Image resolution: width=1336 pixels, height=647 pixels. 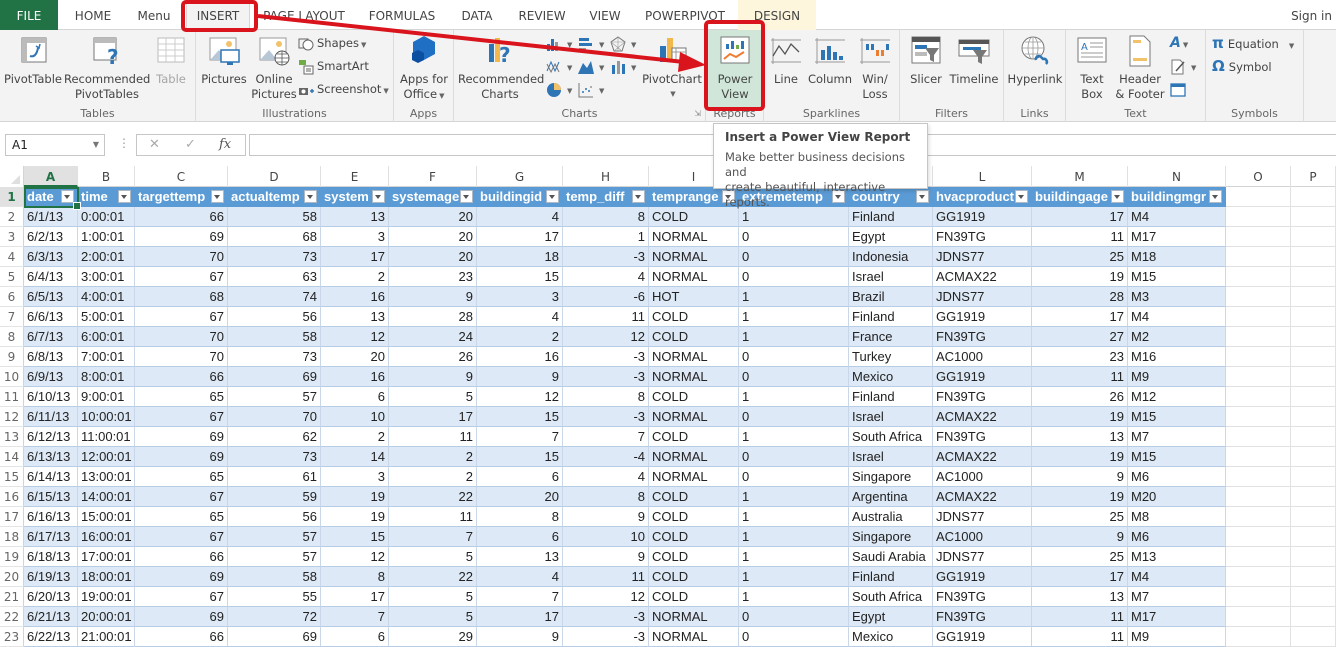 What do you see at coordinates (1177, 397) in the screenshot?
I see `cell-buildingmgr: M12` at bounding box center [1177, 397].